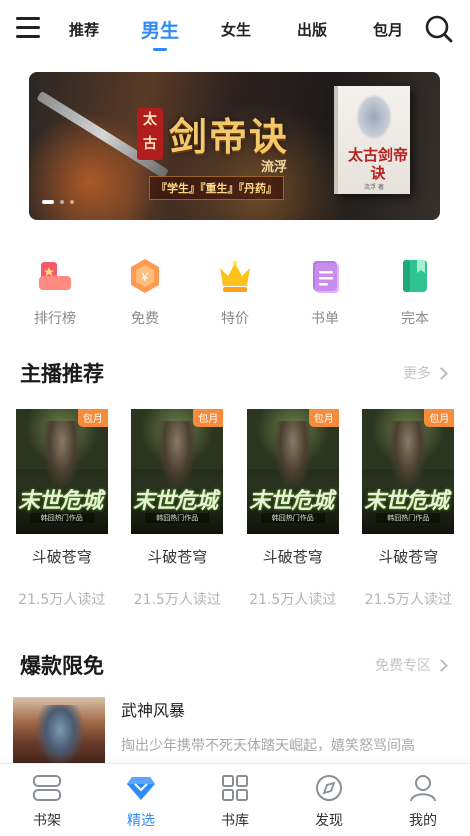 The width and height of the screenshot is (470, 836). What do you see at coordinates (439, 29) in the screenshot?
I see `search-icon` at bounding box center [439, 29].